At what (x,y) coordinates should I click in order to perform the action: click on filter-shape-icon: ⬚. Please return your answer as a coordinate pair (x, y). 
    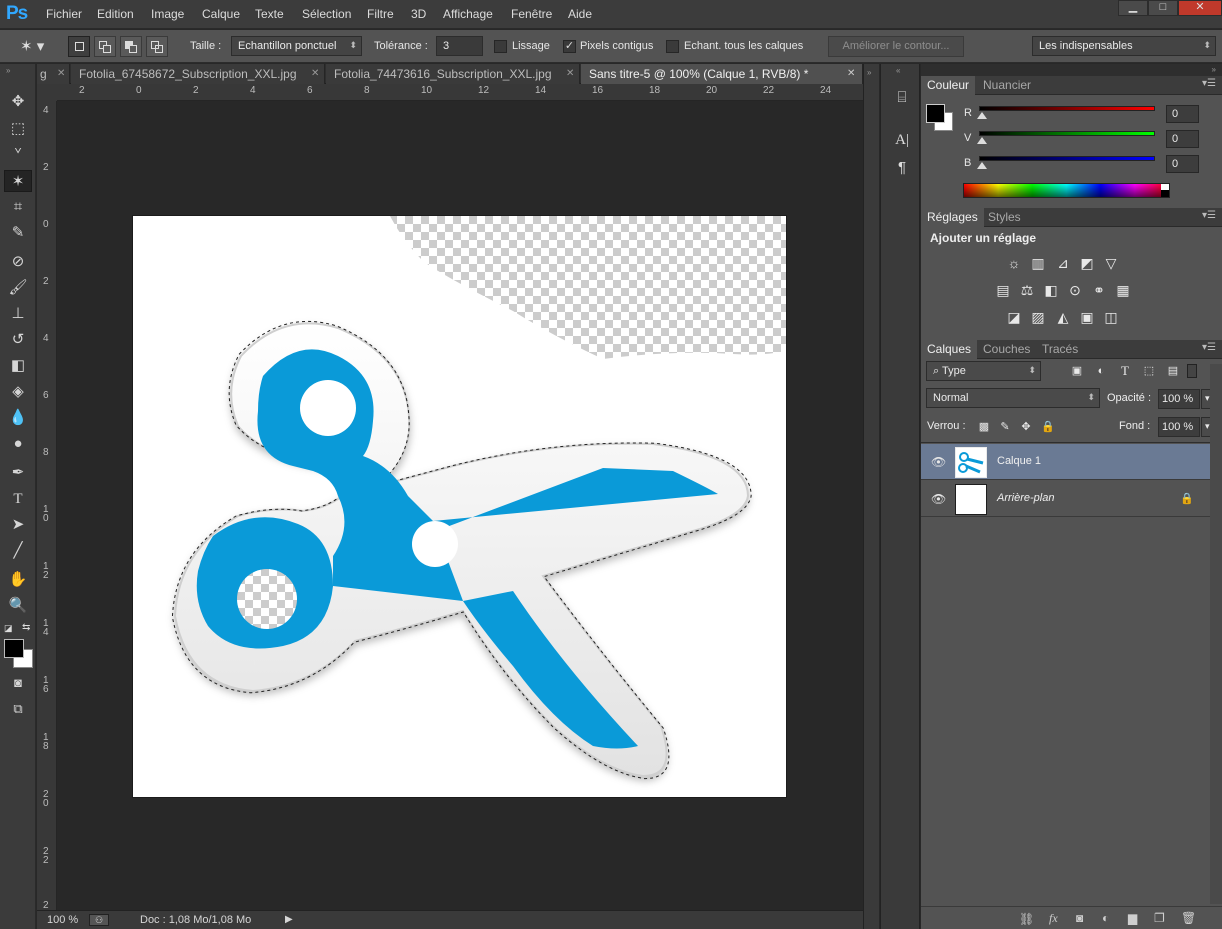
    Looking at the image, I should click on (1149, 371).